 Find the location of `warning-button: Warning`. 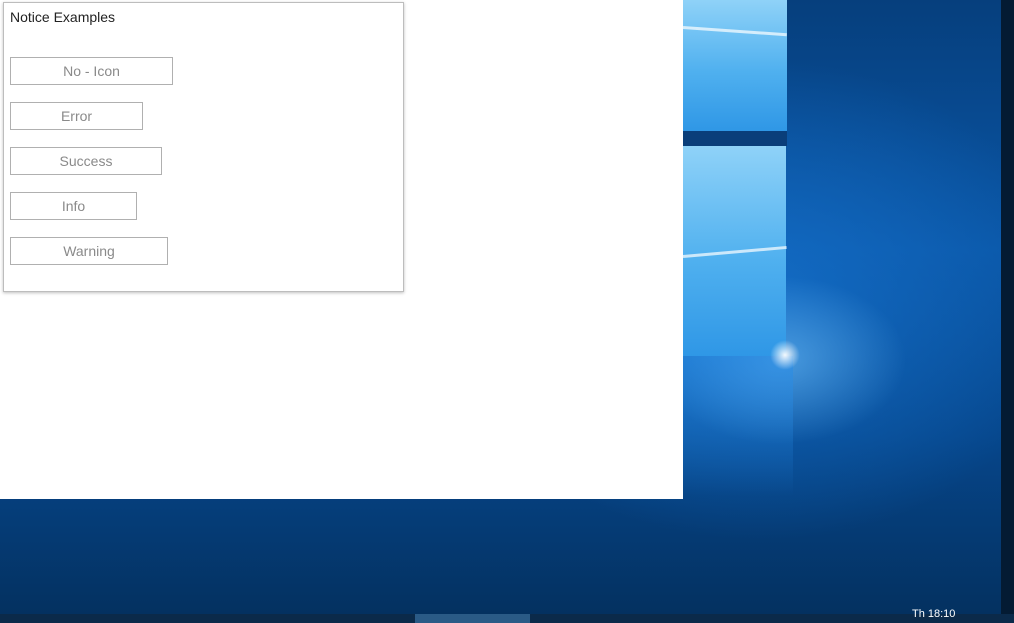

warning-button: Warning is located at coordinates (89, 251).